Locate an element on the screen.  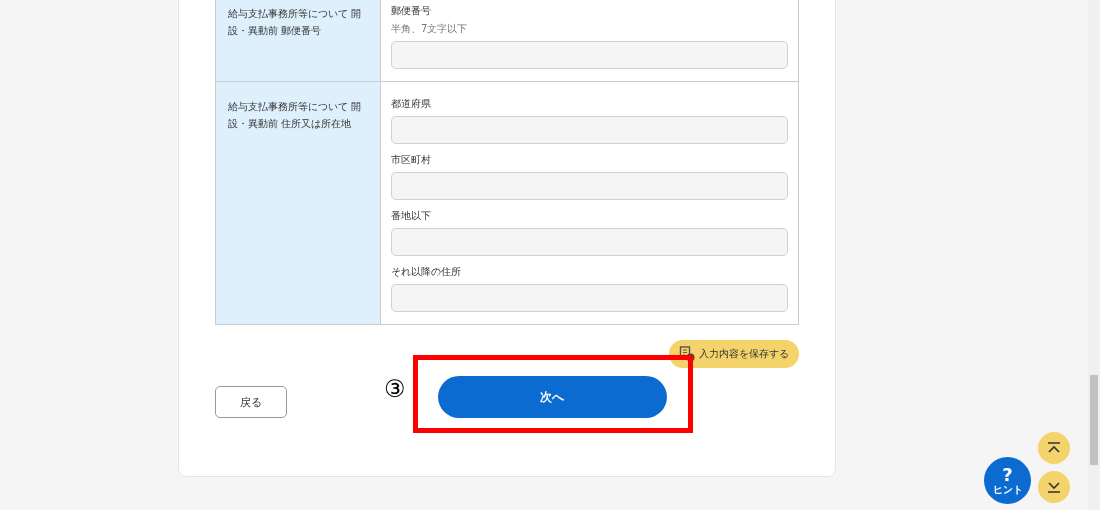
row-label: 給与支払事務所等について 開設・異動前 郵便番号 is located at coordinates (298, 40).